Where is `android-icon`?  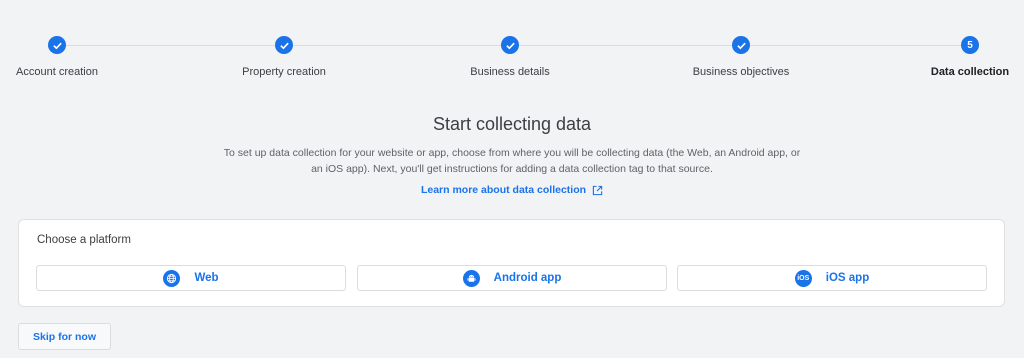 android-icon is located at coordinates (471, 278).